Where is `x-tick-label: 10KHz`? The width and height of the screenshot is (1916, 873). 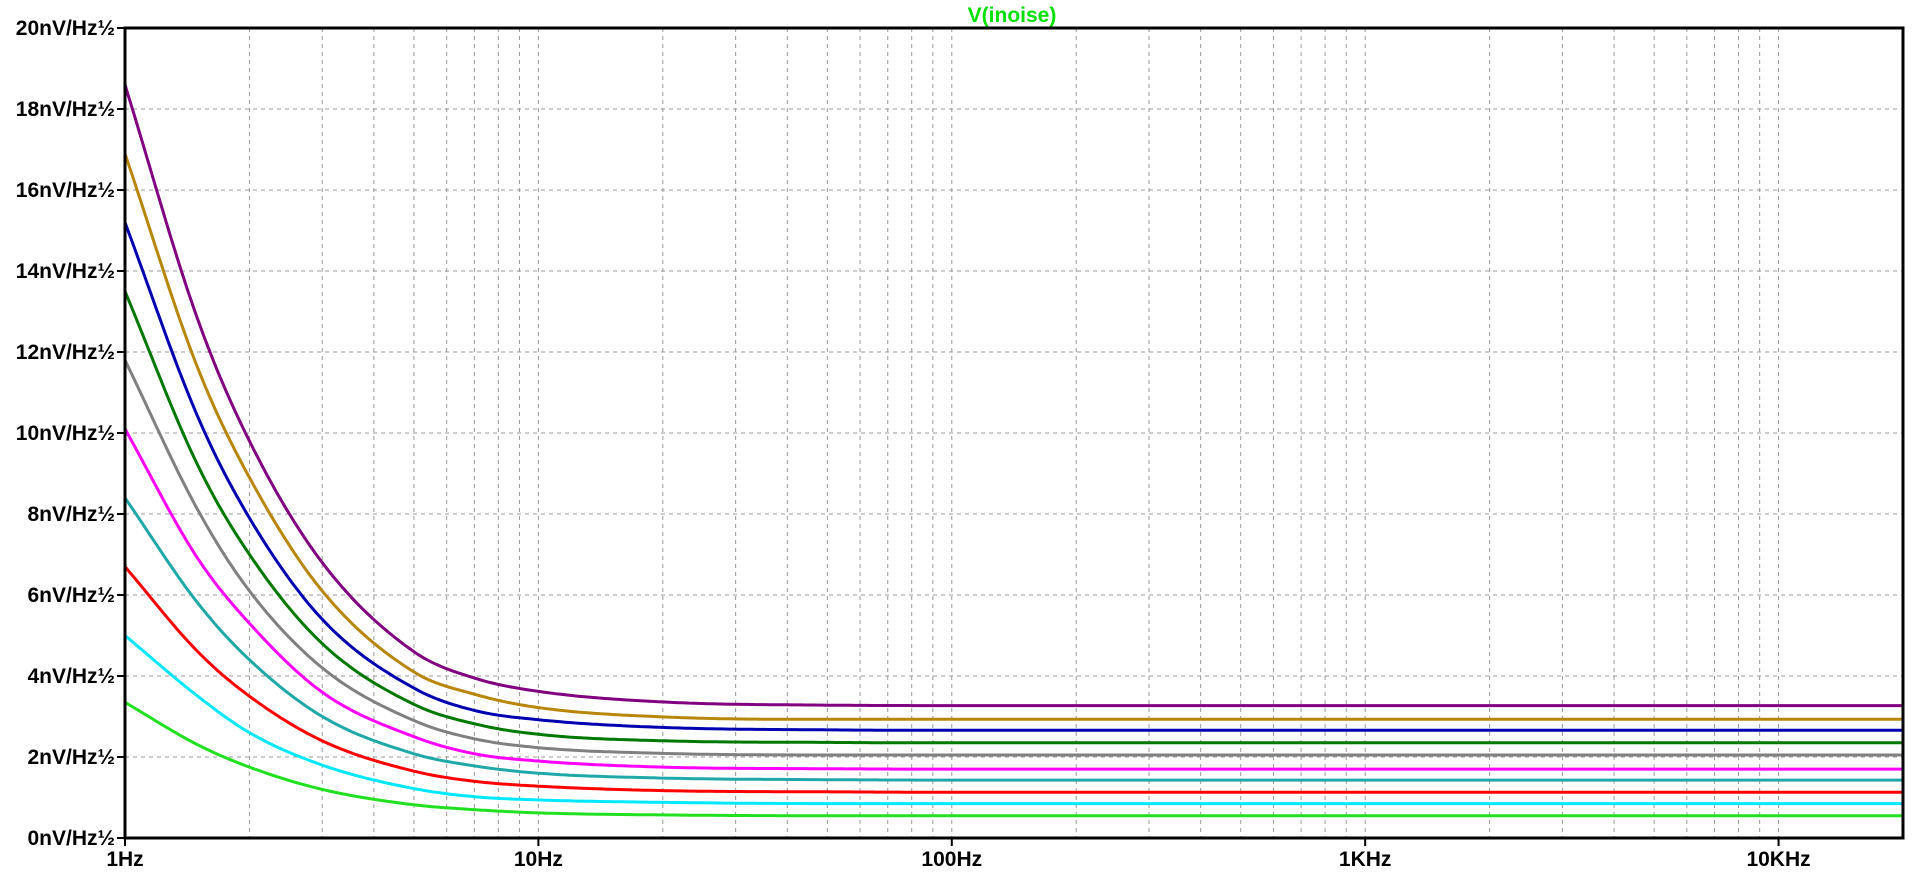
x-tick-label: 10KHz is located at coordinates (1778, 859).